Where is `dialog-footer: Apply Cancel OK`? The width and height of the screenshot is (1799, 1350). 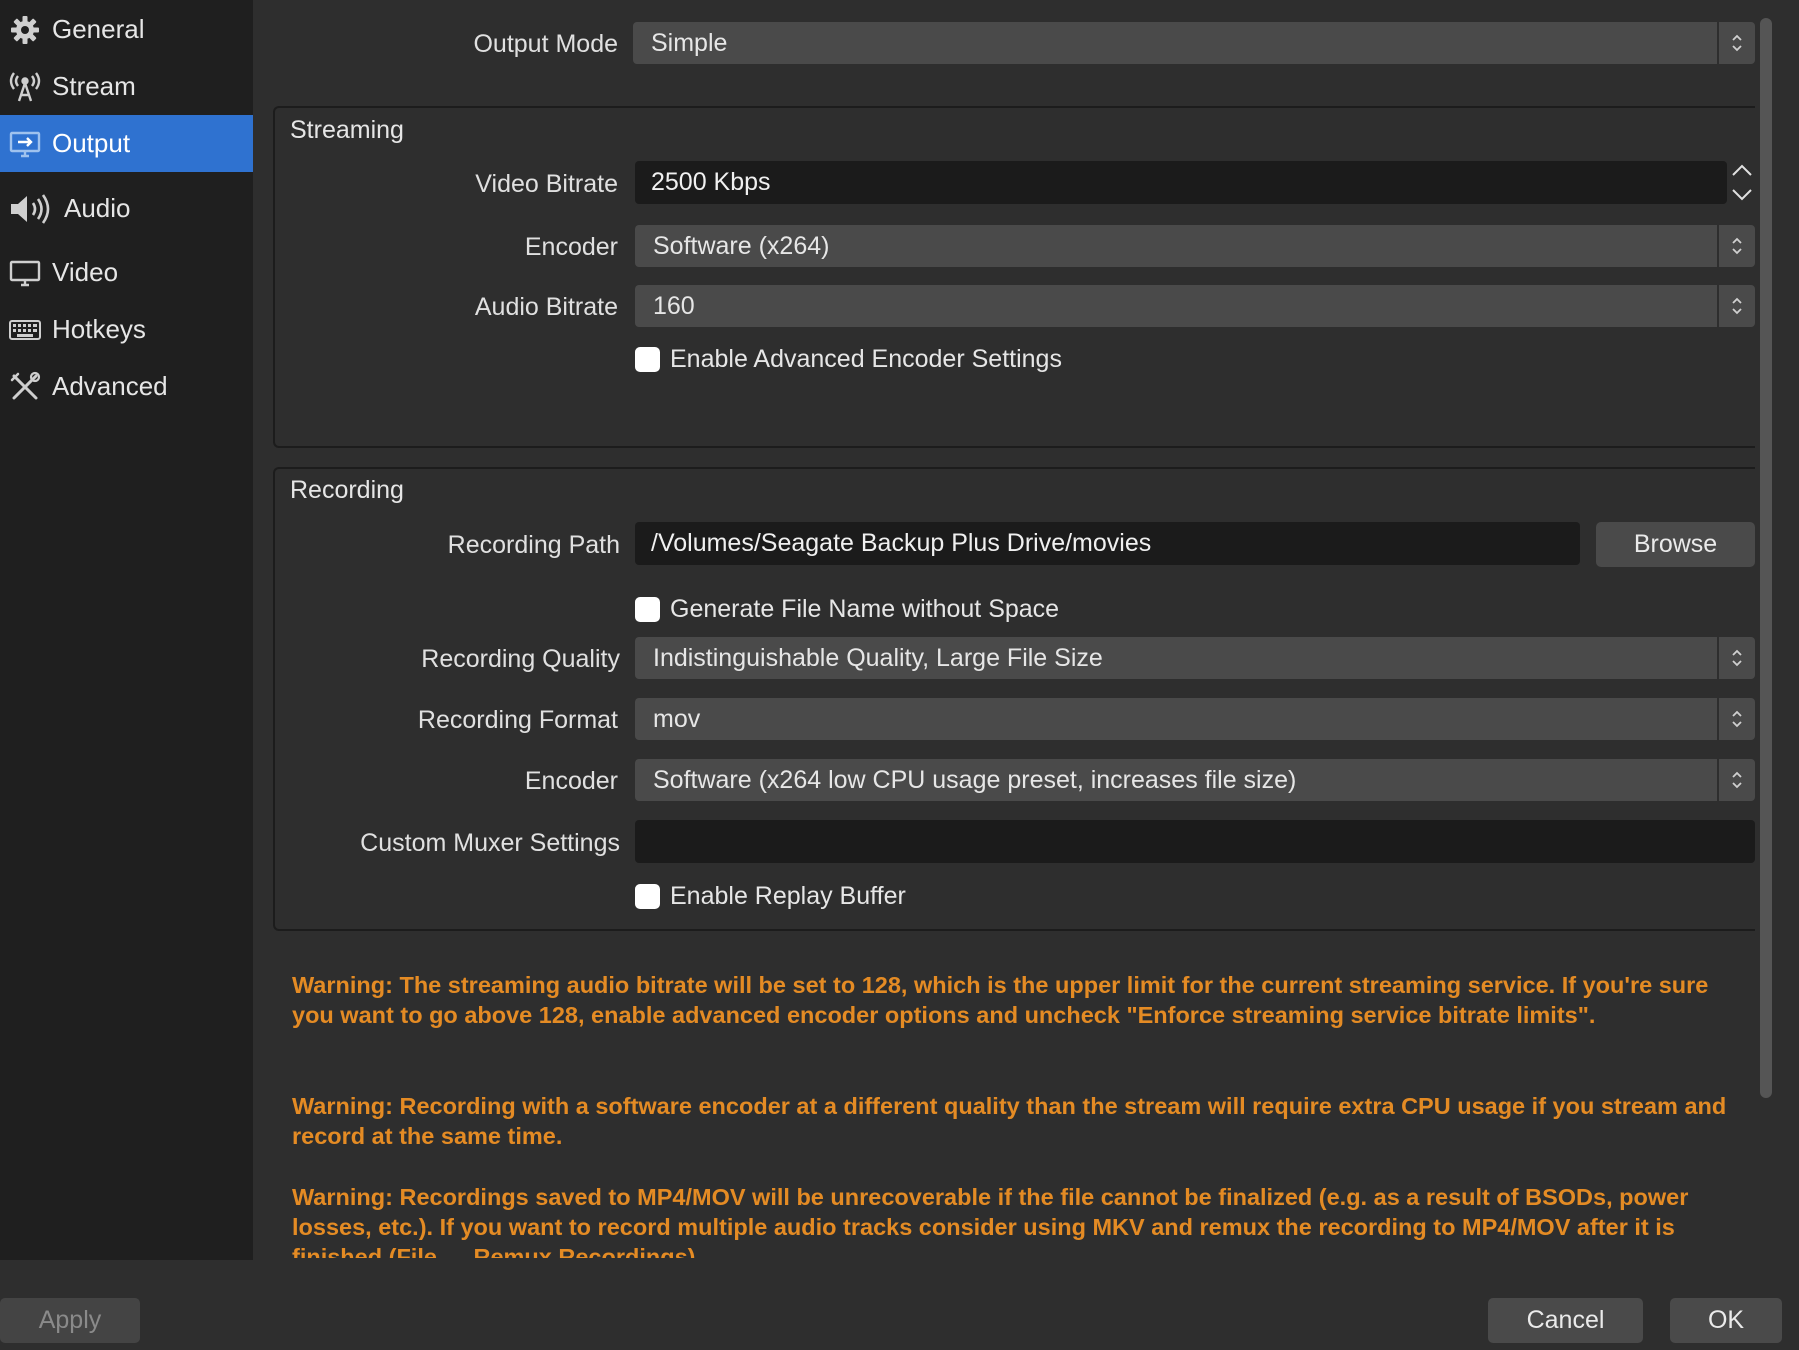 dialog-footer: Apply Cancel OK is located at coordinates (899, 1305).